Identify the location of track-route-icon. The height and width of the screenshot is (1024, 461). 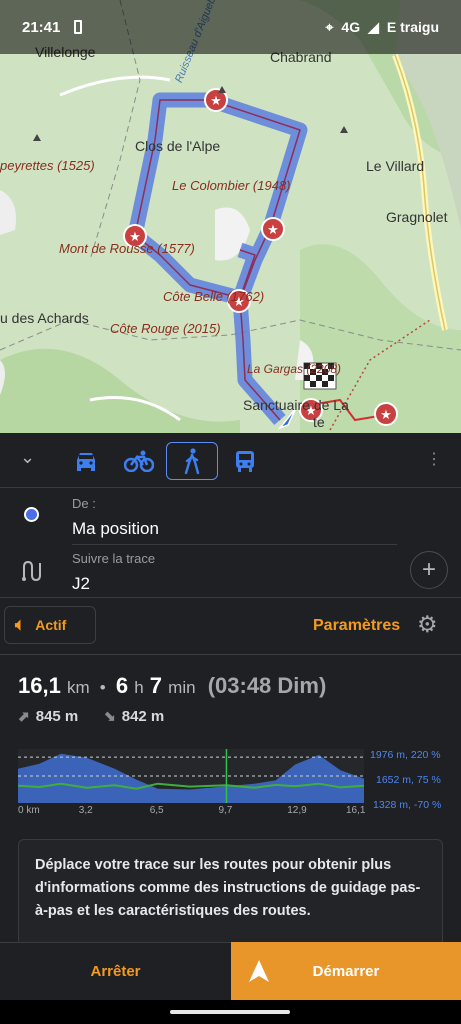
(31, 571).